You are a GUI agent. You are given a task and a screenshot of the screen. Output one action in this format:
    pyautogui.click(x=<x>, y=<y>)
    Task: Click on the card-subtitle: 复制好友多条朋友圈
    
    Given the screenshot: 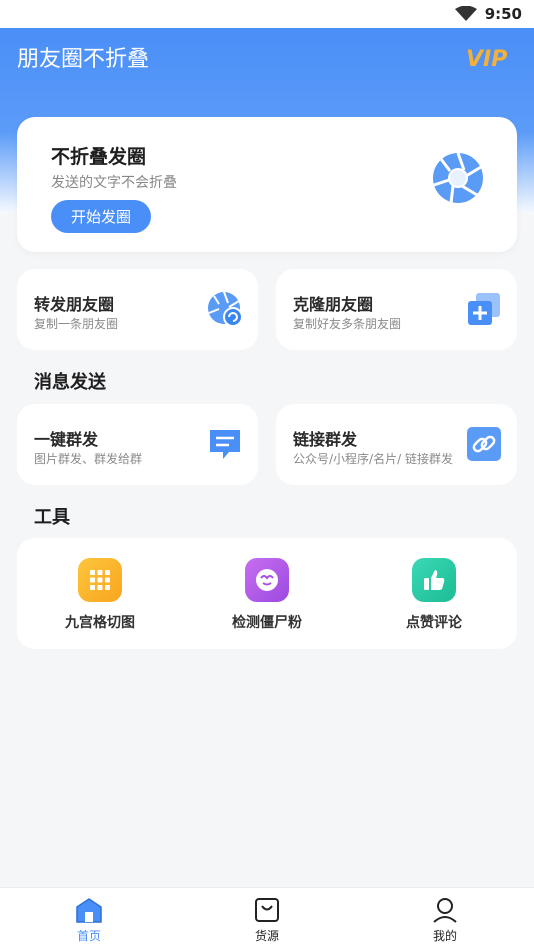 What is the action you would take?
    pyautogui.click(x=347, y=324)
    